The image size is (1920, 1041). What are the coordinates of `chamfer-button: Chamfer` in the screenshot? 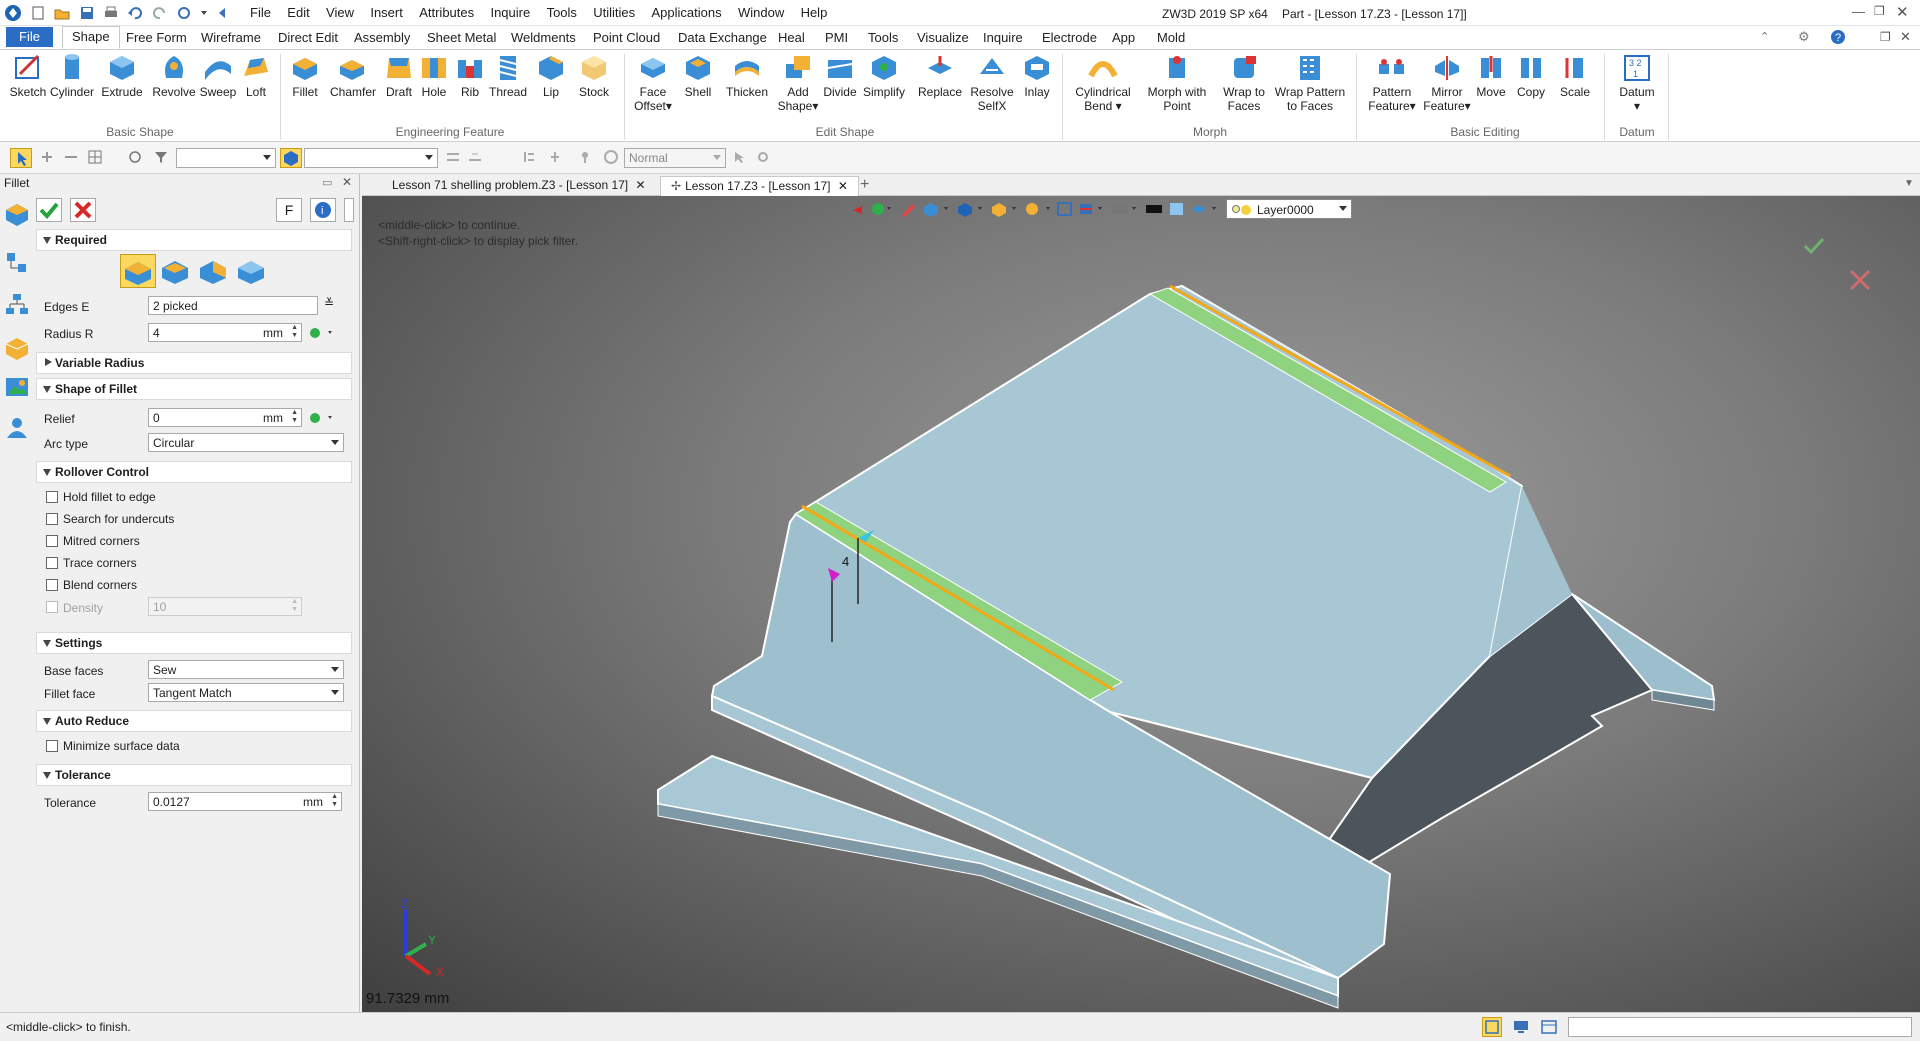 It's located at (353, 75).